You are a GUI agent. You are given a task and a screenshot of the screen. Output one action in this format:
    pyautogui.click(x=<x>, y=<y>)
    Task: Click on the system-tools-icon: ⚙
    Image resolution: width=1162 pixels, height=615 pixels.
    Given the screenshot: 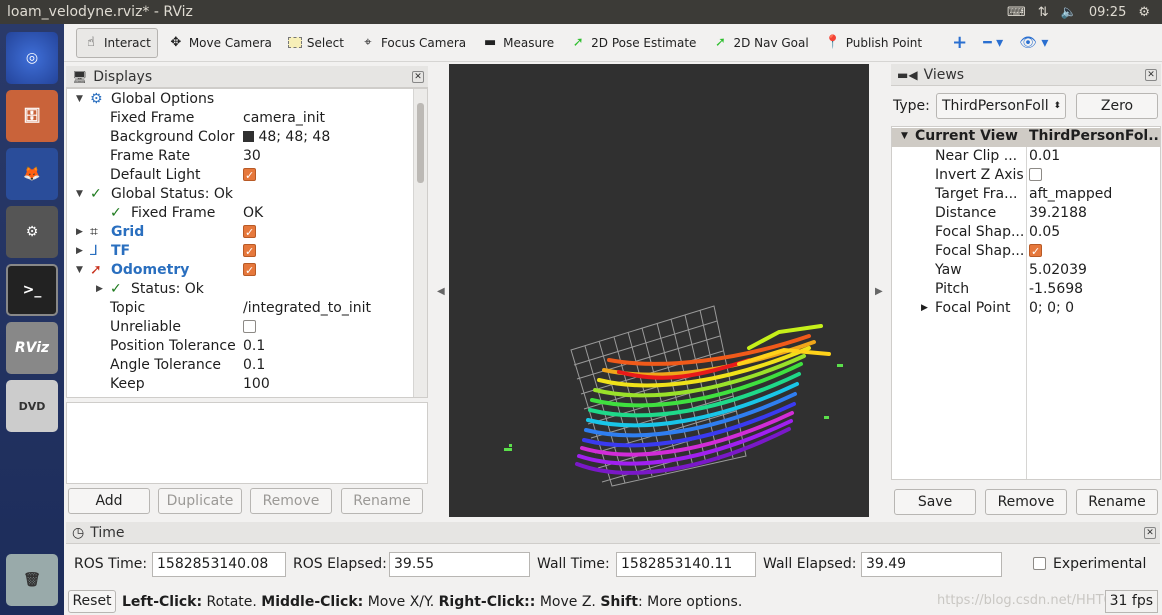 What is the action you would take?
    pyautogui.click(x=32, y=232)
    